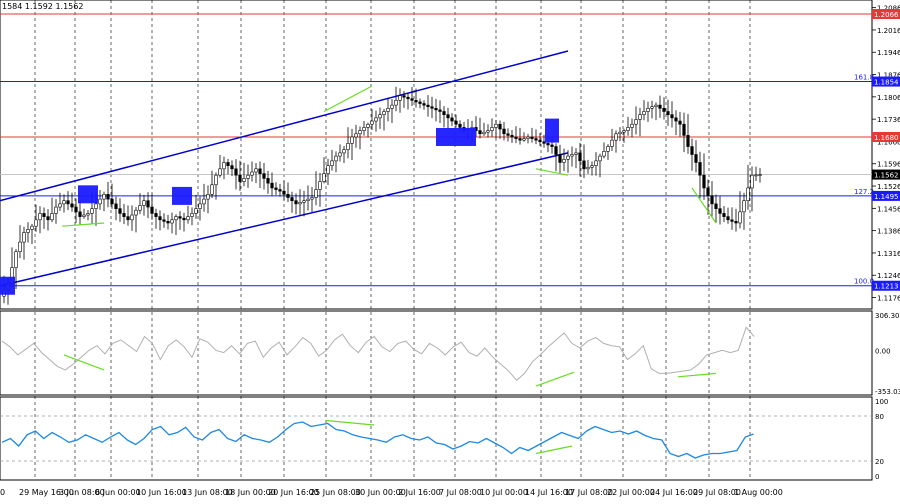 This screenshot has width=900, height=504. What do you see at coordinates (631, 492) in the screenshot?
I see `time-axis-label: 22 Jul 00:00` at bounding box center [631, 492].